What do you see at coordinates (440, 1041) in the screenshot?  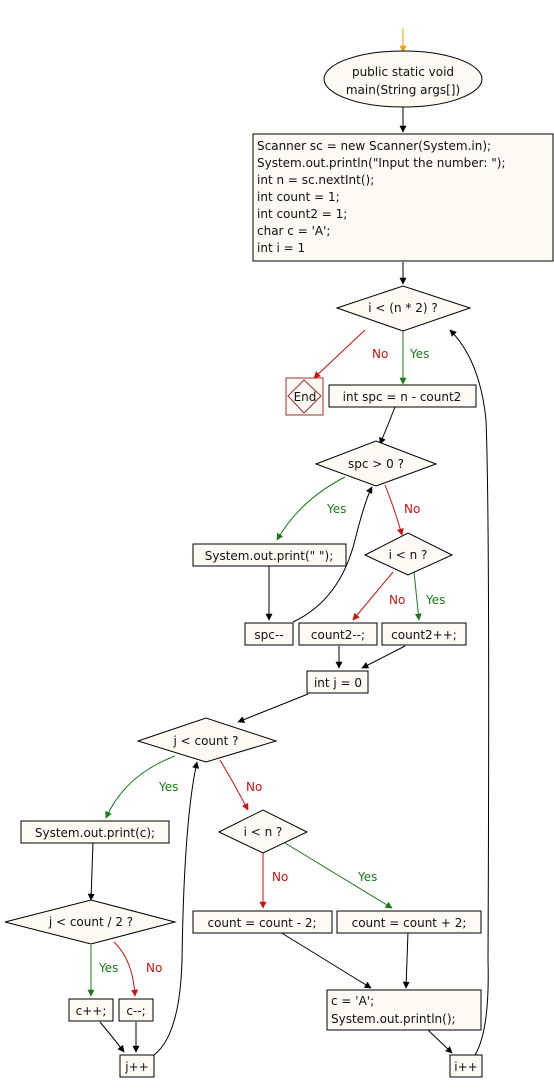 I see `edge-reset-iinc` at bounding box center [440, 1041].